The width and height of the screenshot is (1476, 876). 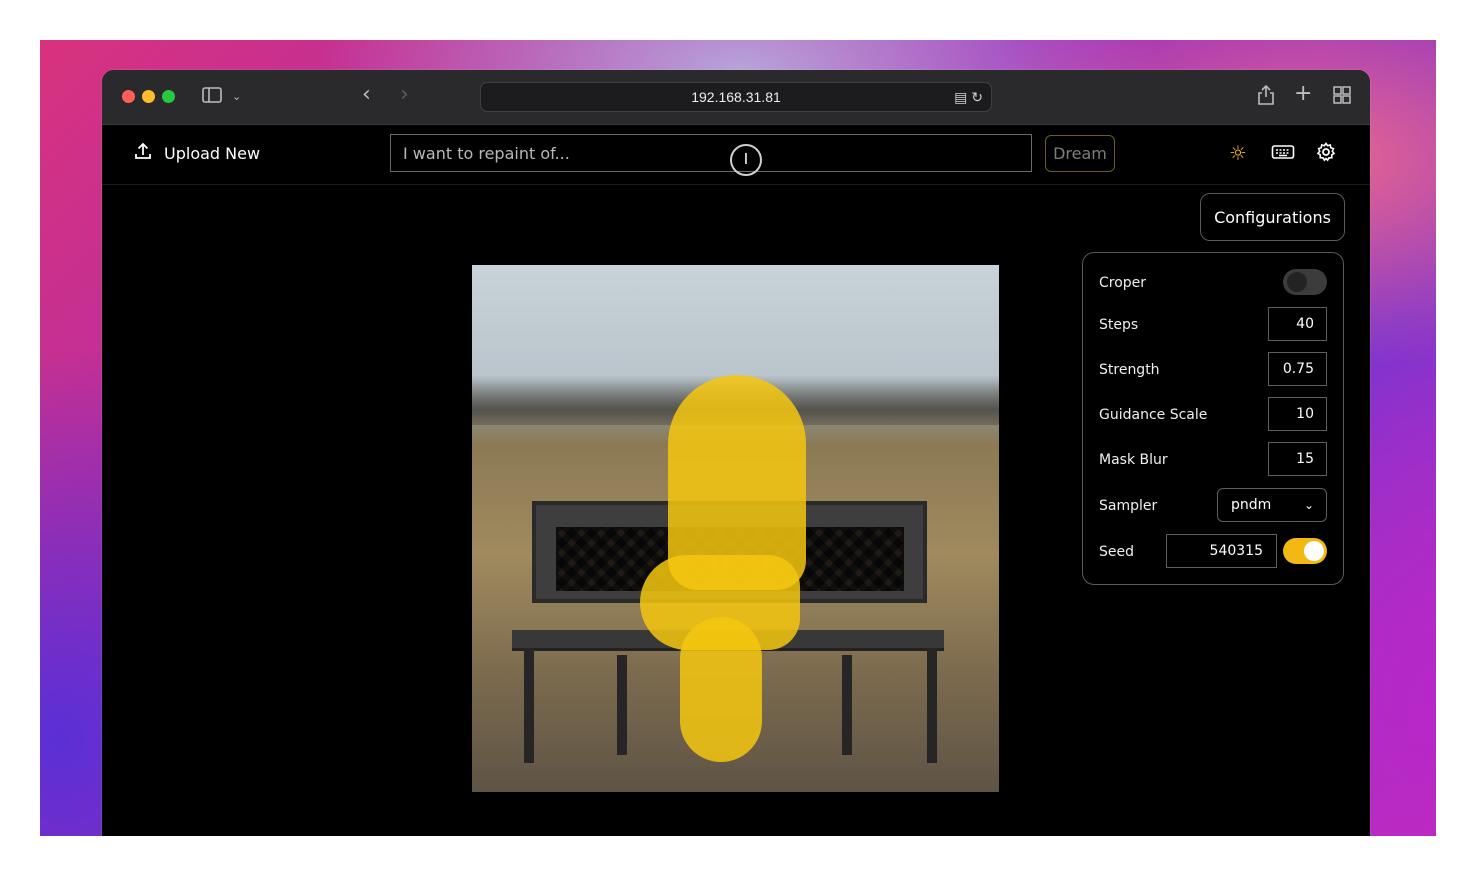 What do you see at coordinates (977, 97) in the screenshot?
I see `reload-icon: ↻` at bounding box center [977, 97].